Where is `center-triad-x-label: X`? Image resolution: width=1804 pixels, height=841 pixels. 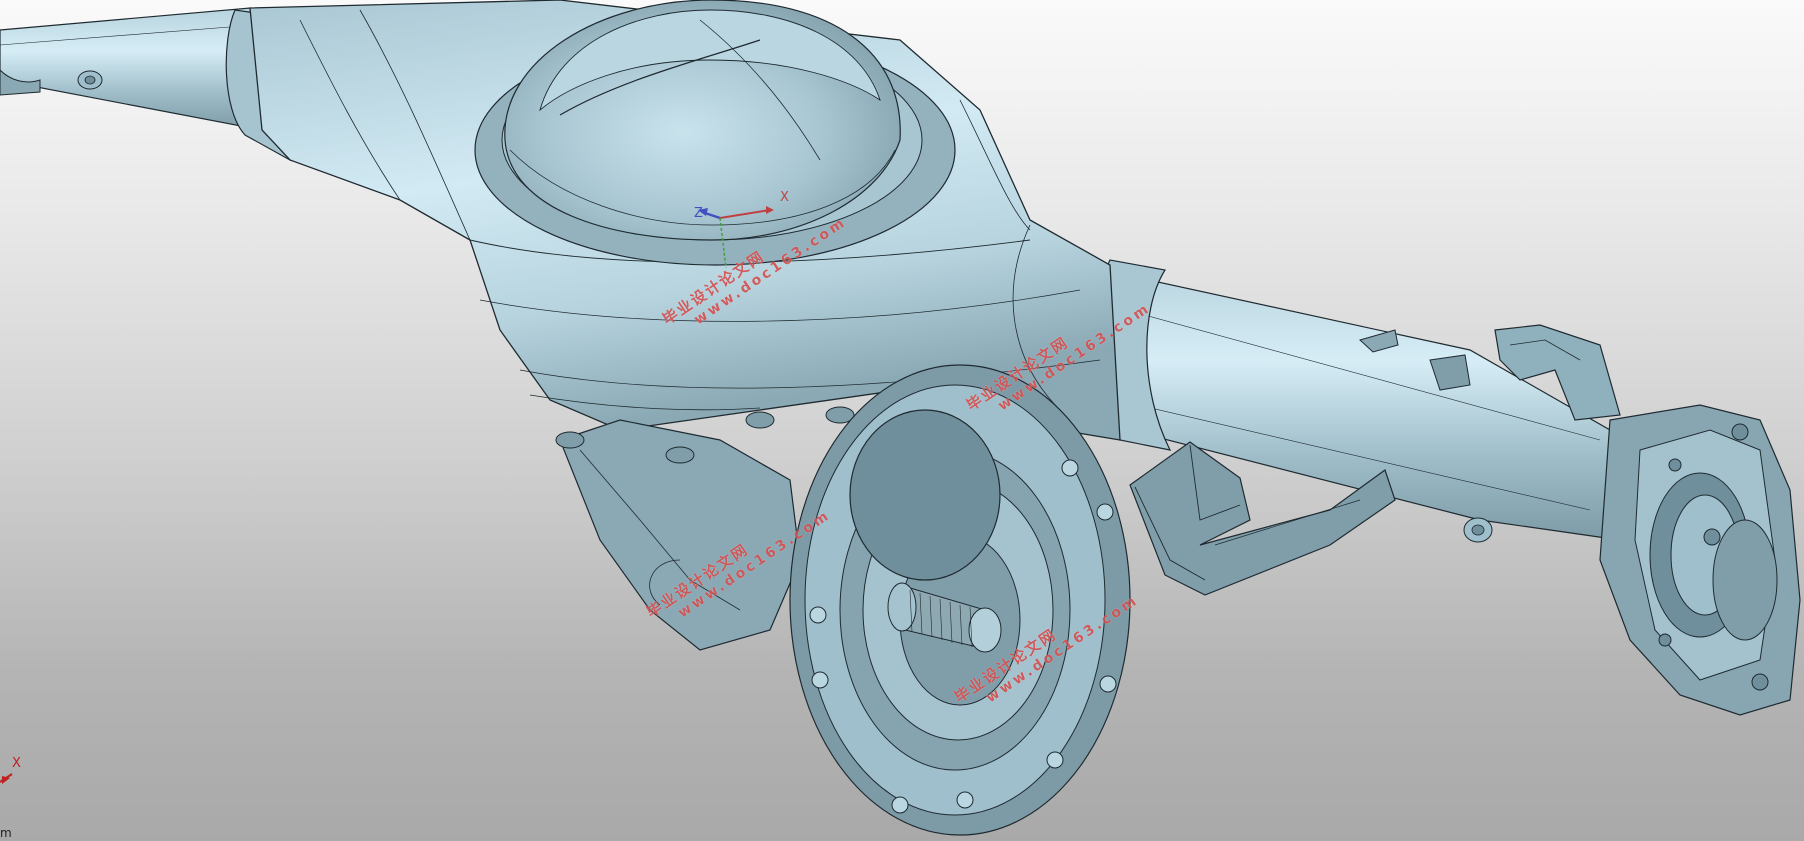
center-triad-x-label: X is located at coordinates (784, 197).